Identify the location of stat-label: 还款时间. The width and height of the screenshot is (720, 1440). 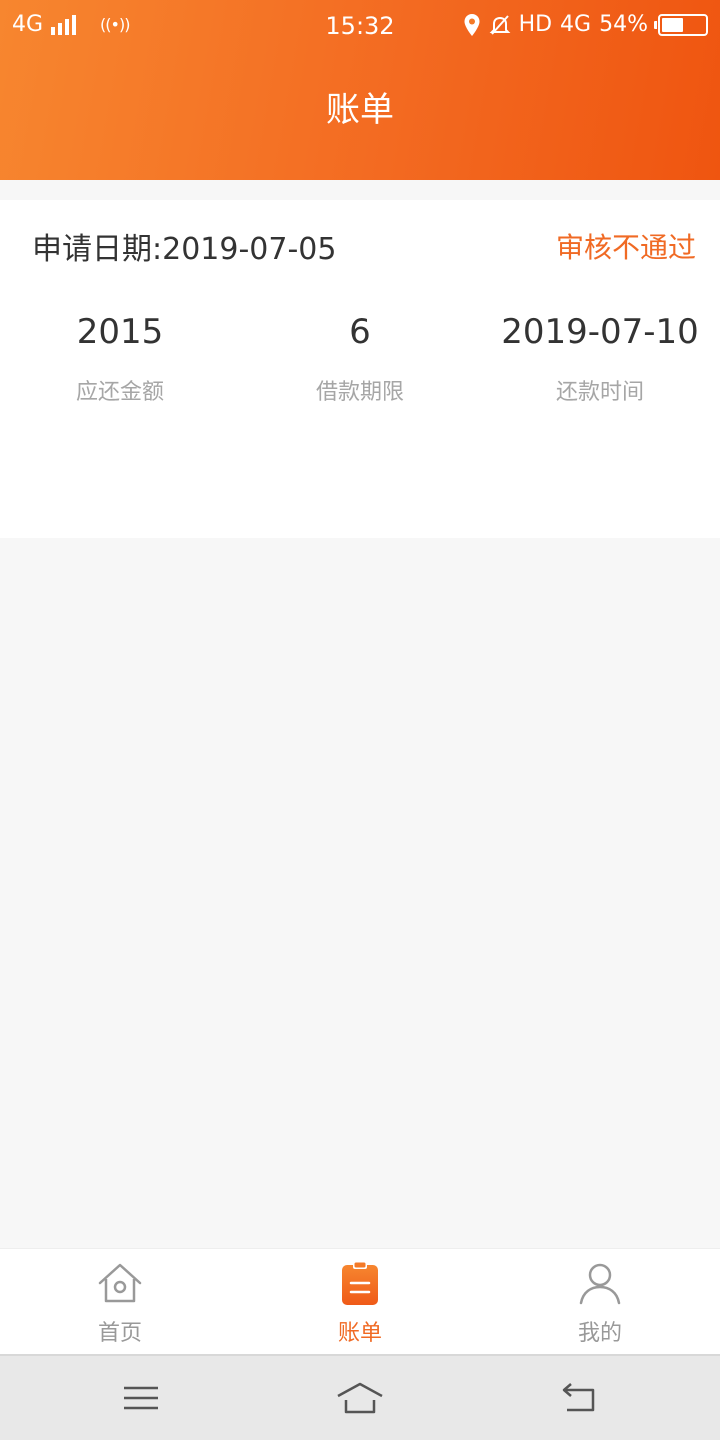
(599, 392).